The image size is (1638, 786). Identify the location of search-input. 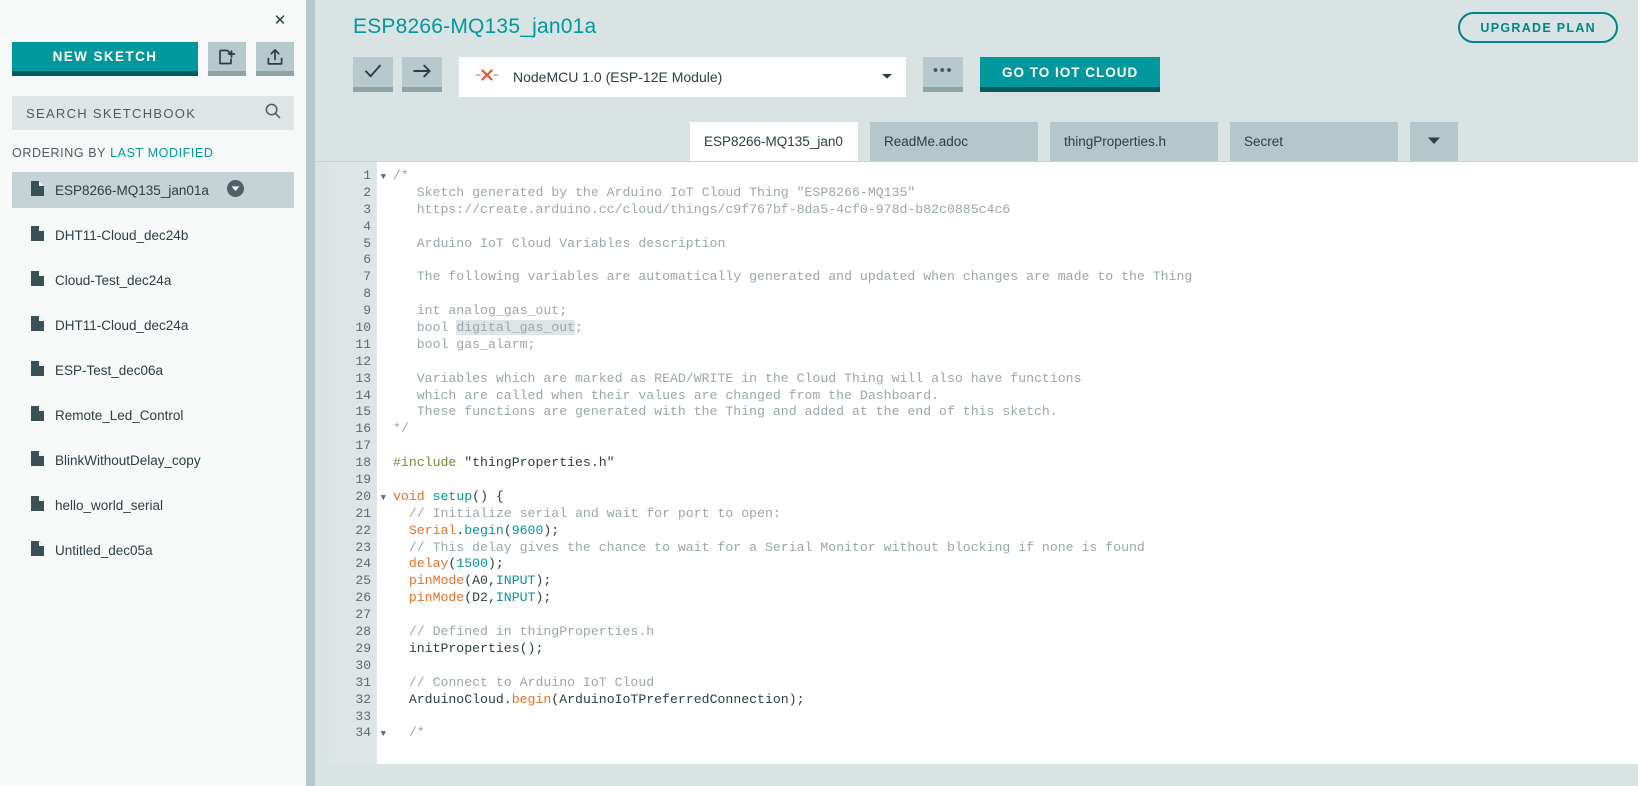
(144, 113).